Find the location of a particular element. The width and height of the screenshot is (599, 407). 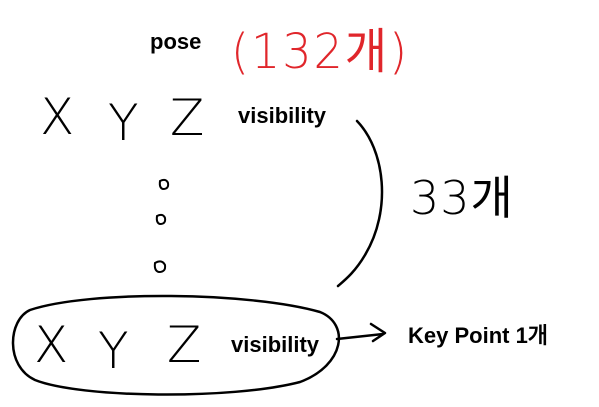

top-y-label: Y is located at coordinates (123, 123).